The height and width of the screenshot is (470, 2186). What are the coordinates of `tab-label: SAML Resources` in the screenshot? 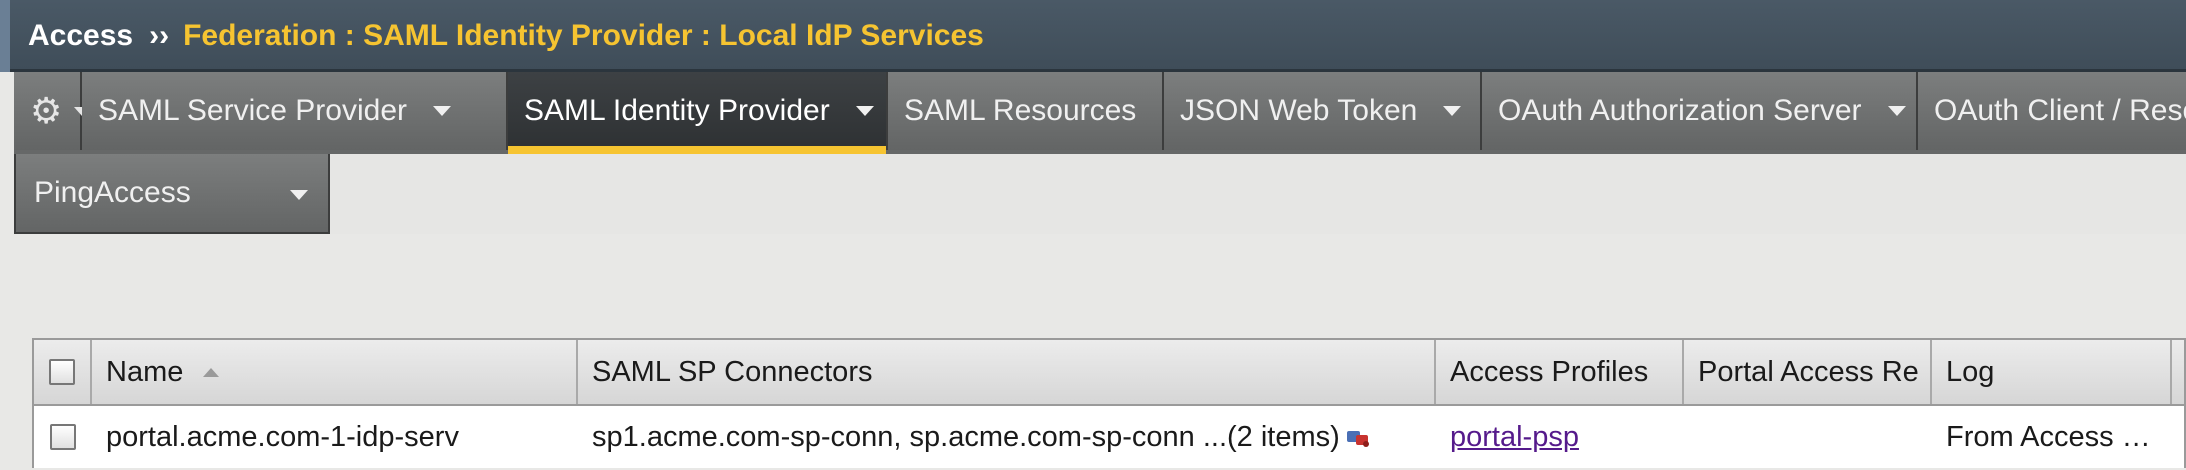 It's located at (1020, 110).